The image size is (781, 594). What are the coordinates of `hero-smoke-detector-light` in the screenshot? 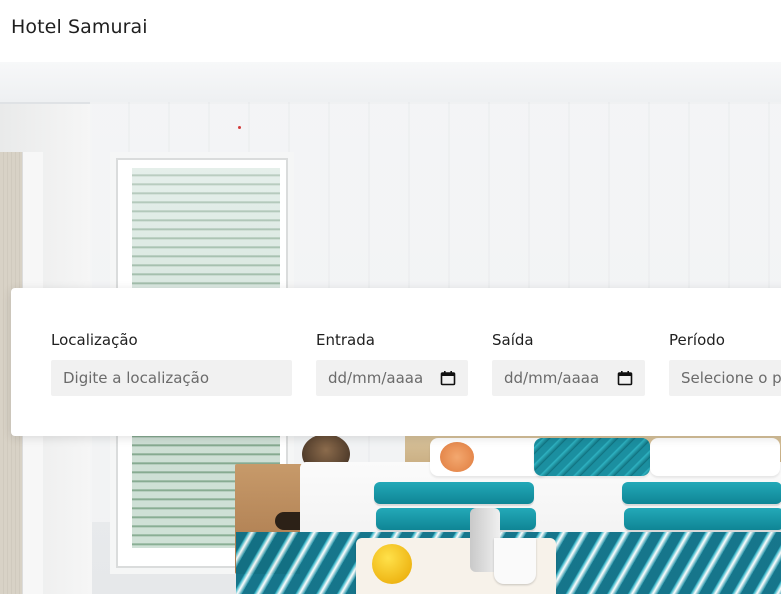 It's located at (239, 127).